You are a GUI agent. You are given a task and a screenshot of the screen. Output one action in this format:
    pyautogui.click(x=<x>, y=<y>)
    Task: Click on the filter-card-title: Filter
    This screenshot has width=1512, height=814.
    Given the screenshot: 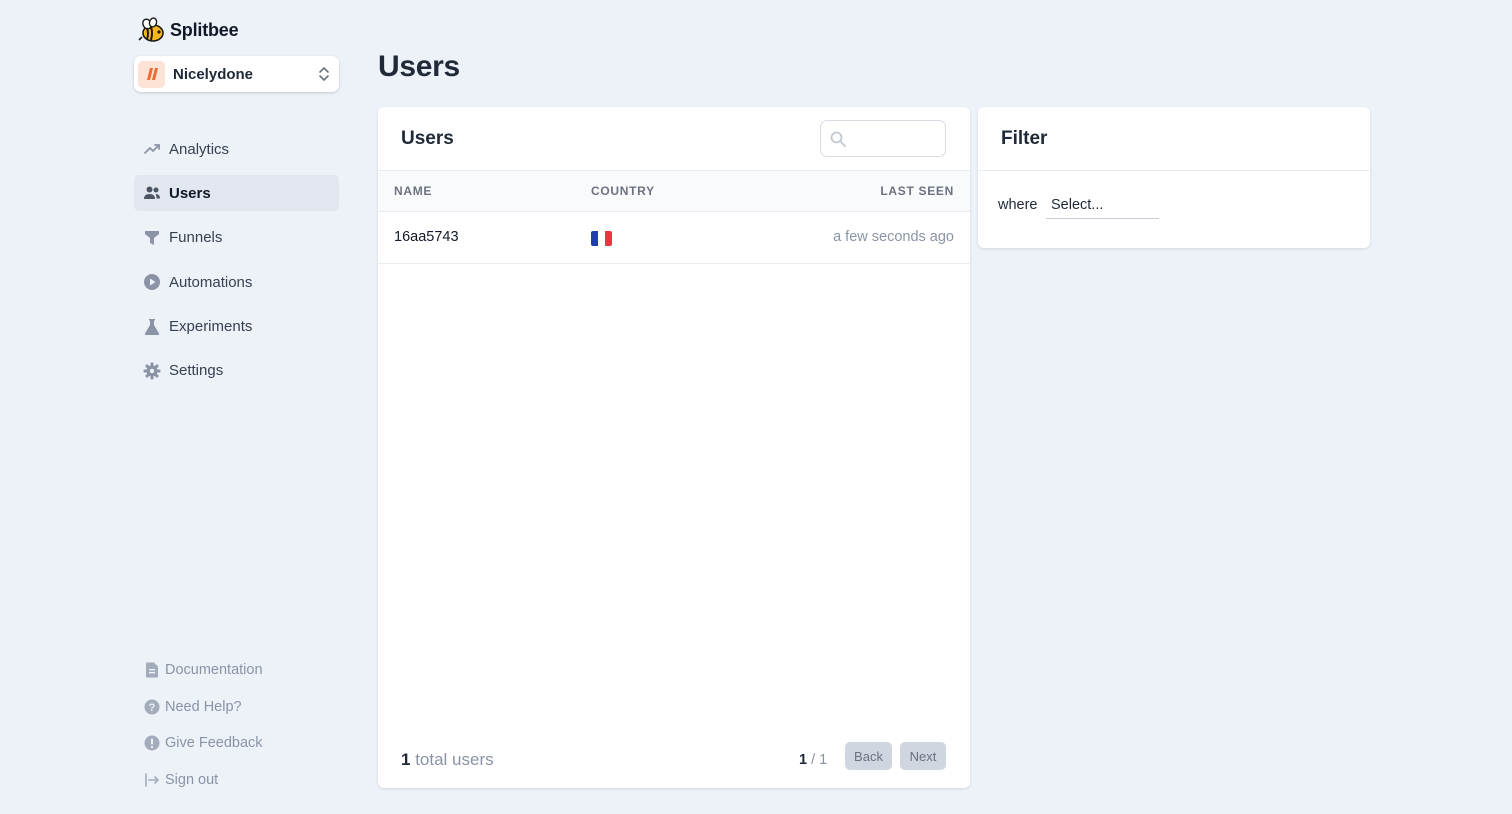 What is the action you would take?
    pyautogui.click(x=1024, y=138)
    